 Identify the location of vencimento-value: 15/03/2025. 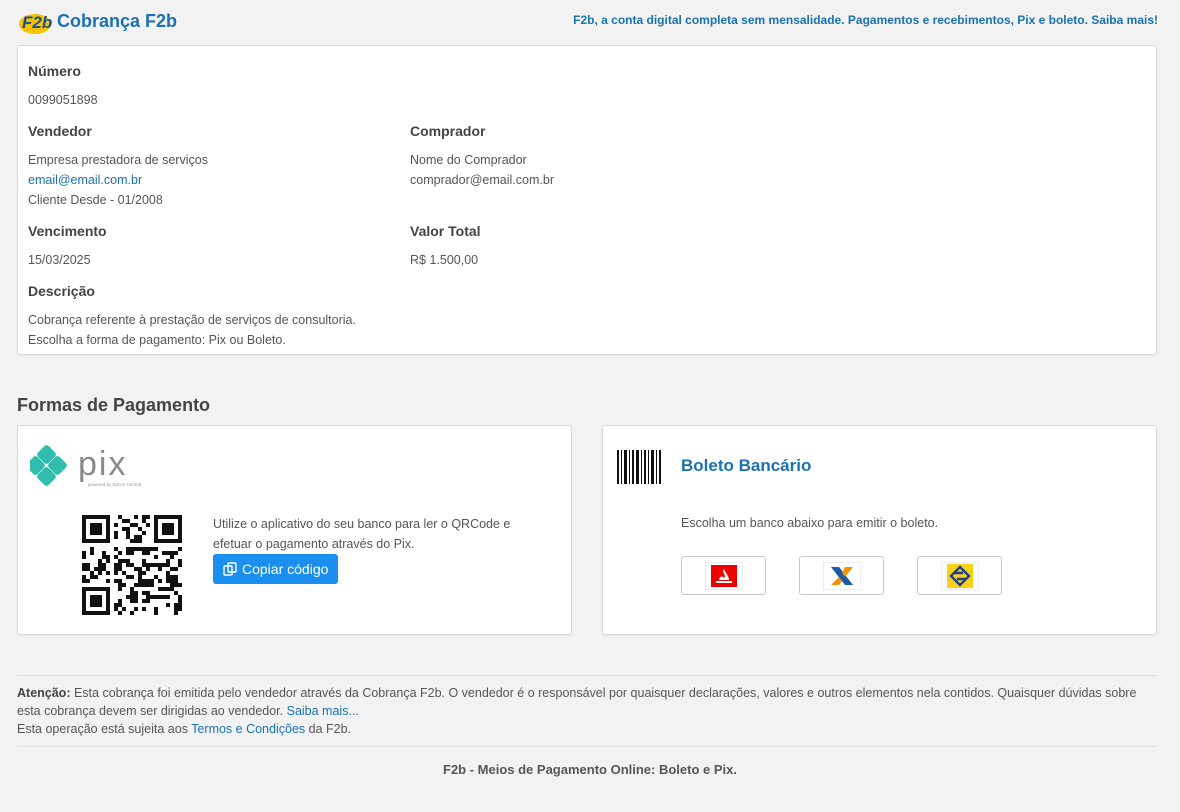
(59, 260).